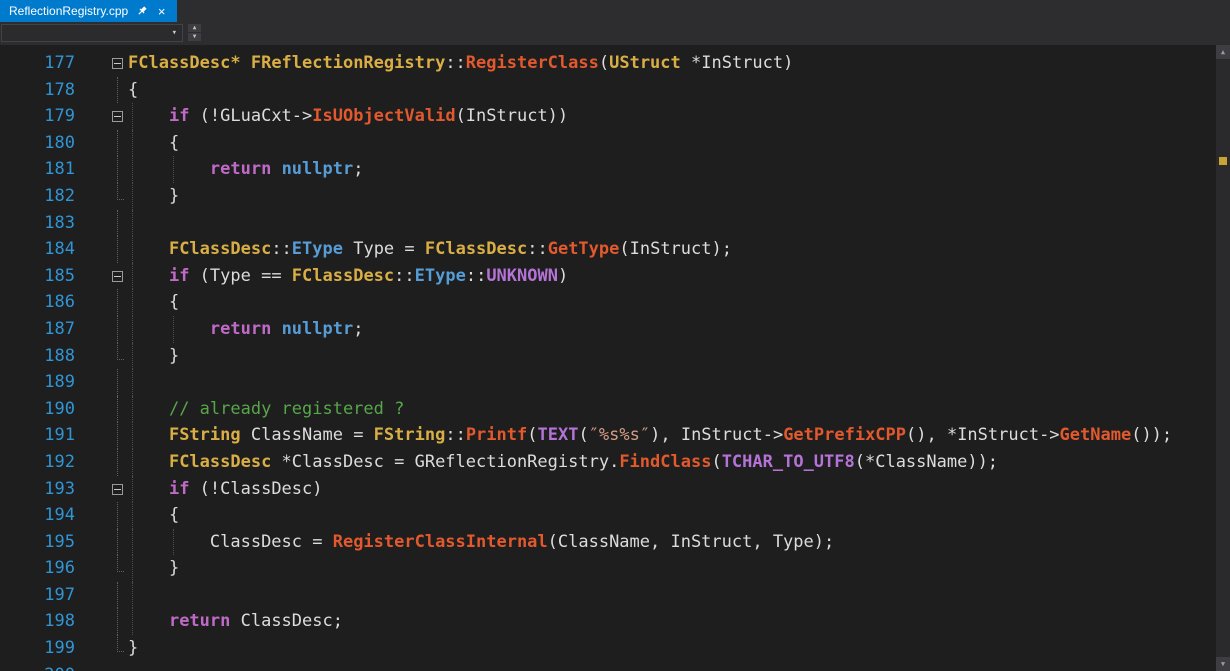 This screenshot has width=1230, height=671. What do you see at coordinates (37, 169) in the screenshot?
I see `line-number: 181` at bounding box center [37, 169].